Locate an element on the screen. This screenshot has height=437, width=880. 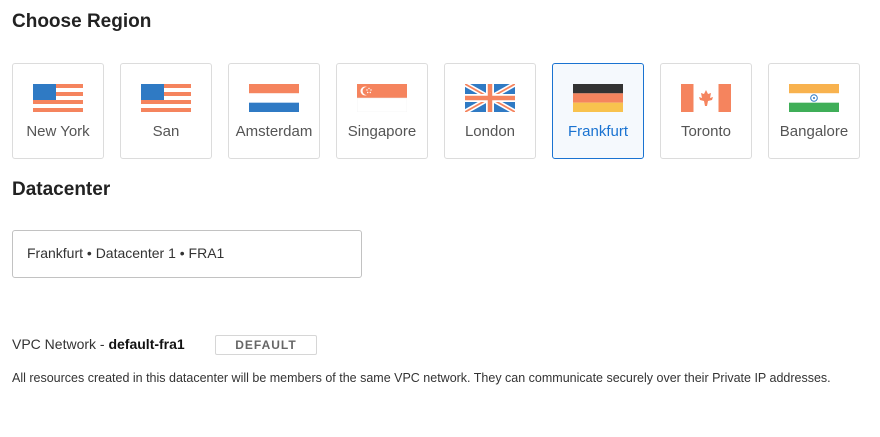
vpc-network-name: default-fra1 is located at coordinates (146, 344).